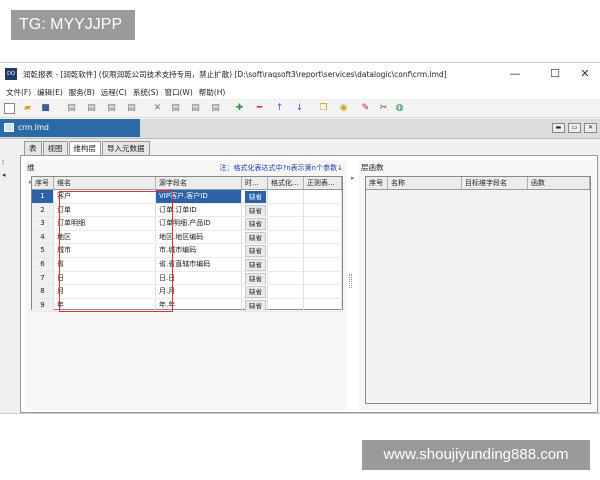  I want to click on doc-restore-button: ▭, so click(574, 128).